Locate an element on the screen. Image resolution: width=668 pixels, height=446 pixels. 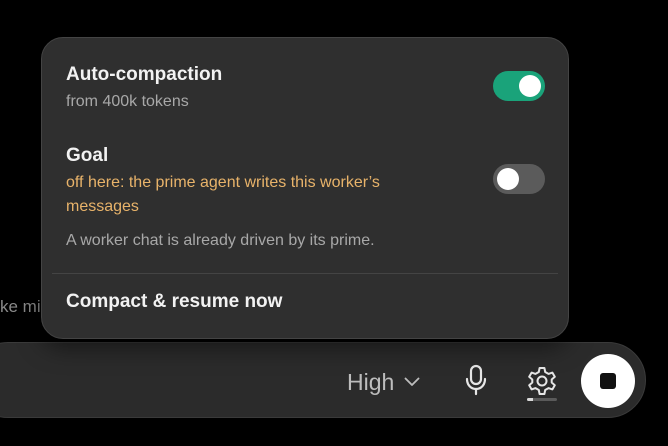
microphone-button is located at coordinates (476, 382).